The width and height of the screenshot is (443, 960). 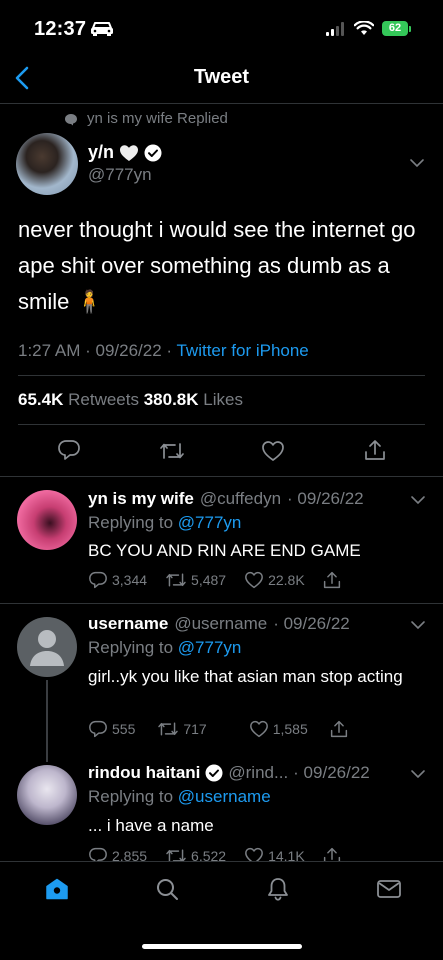 What do you see at coordinates (167, 889) in the screenshot?
I see `search-icon` at bounding box center [167, 889].